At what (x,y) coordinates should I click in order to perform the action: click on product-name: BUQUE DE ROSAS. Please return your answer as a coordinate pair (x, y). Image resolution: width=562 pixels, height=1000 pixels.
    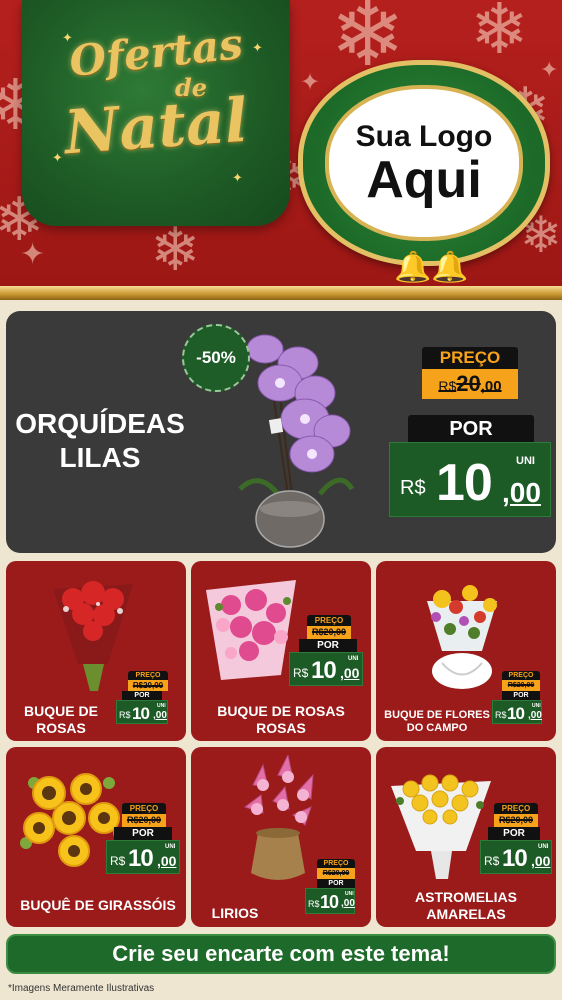
    Looking at the image, I should click on (61, 719).